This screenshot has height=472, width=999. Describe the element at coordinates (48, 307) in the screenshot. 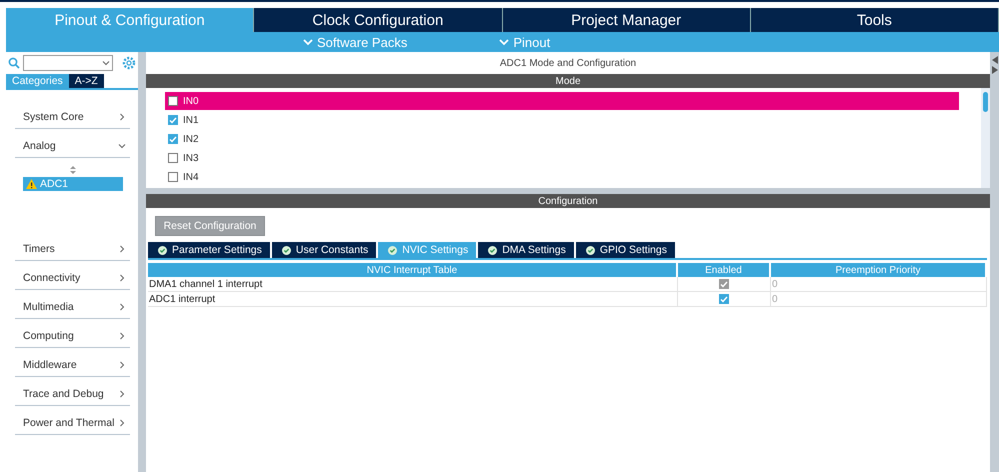

I see `category-label: Multimedia` at that location.